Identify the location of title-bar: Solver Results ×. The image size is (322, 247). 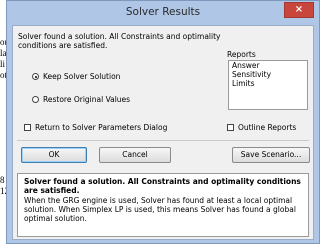
(163, 13).